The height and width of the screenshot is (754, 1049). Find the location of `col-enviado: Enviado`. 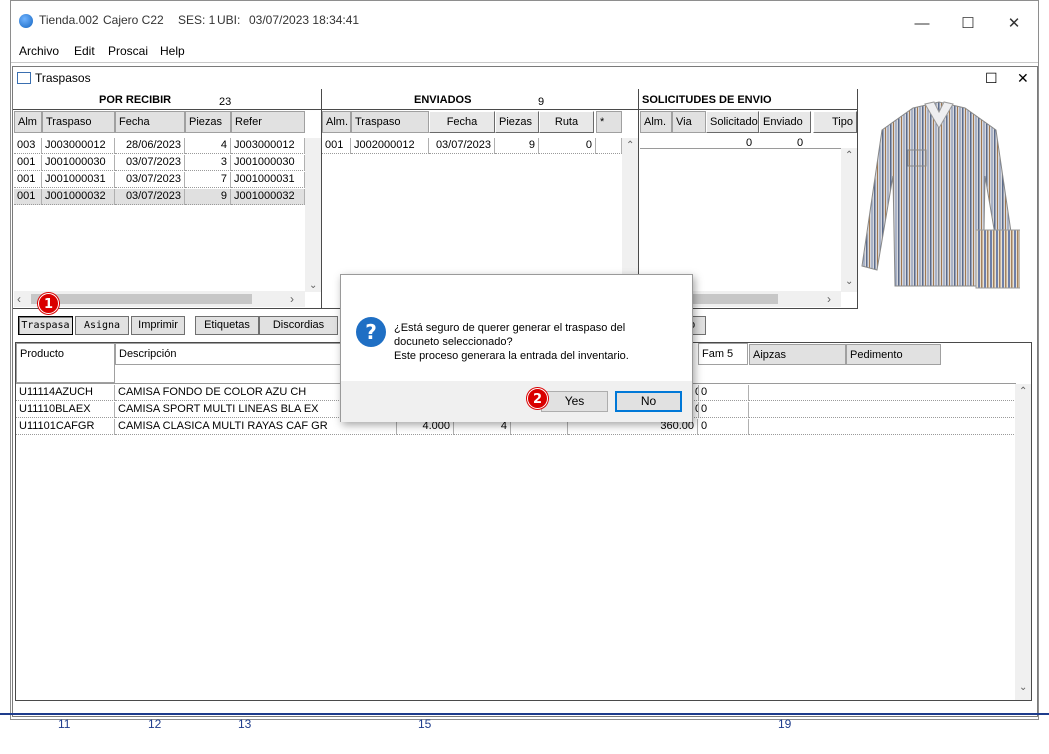

col-enviado: Enviado is located at coordinates (785, 122).